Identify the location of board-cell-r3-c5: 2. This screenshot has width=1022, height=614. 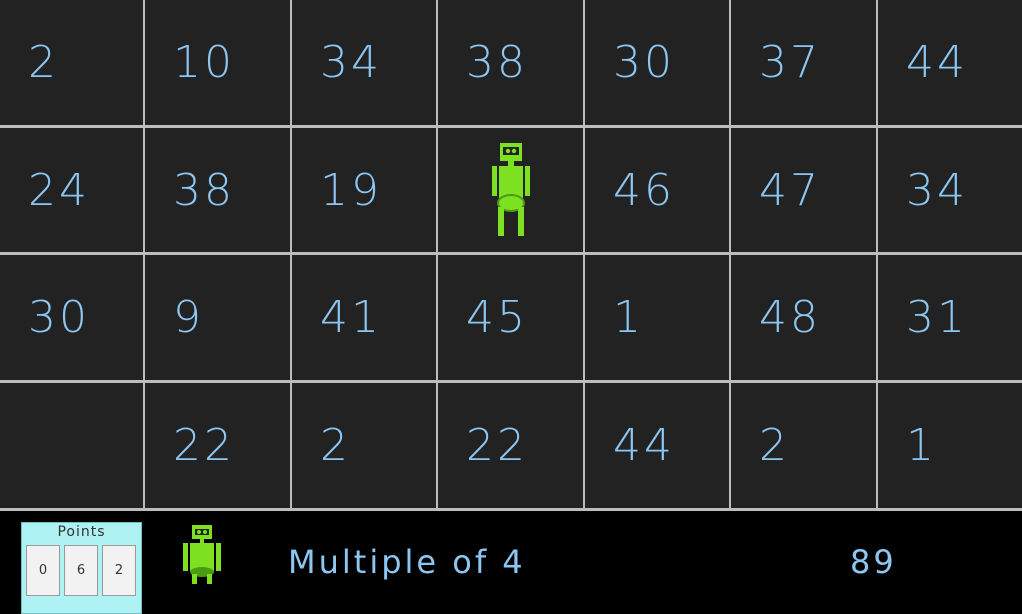
(803, 445).